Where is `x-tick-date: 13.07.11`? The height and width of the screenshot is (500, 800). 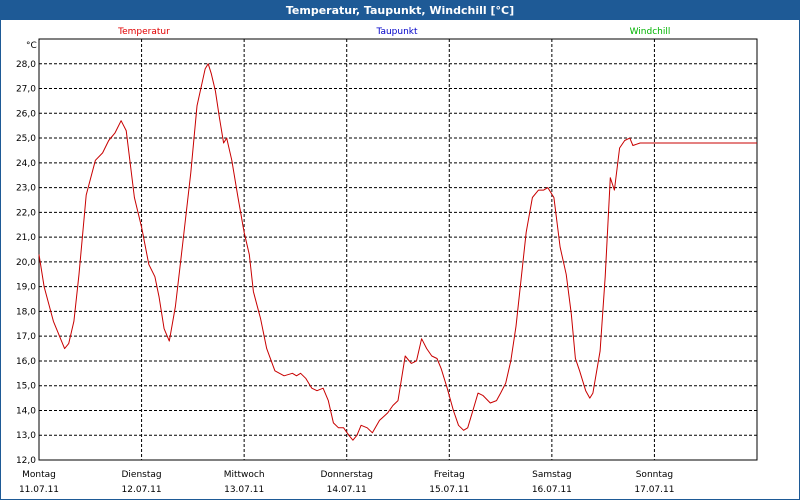 x-tick-date: 13.07.11 is located at coordinates (244, 490).